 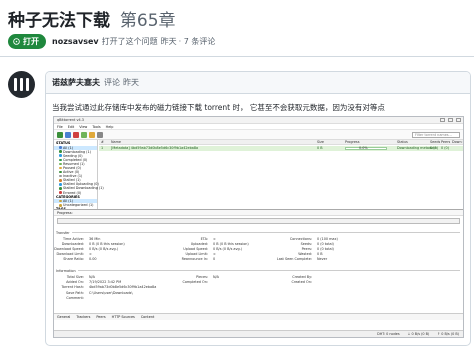 I want to click on issue-meta: 打开 nozsavsev 打开了这个问题 昨天 · 7 条评论, so click(x=111, y=41).